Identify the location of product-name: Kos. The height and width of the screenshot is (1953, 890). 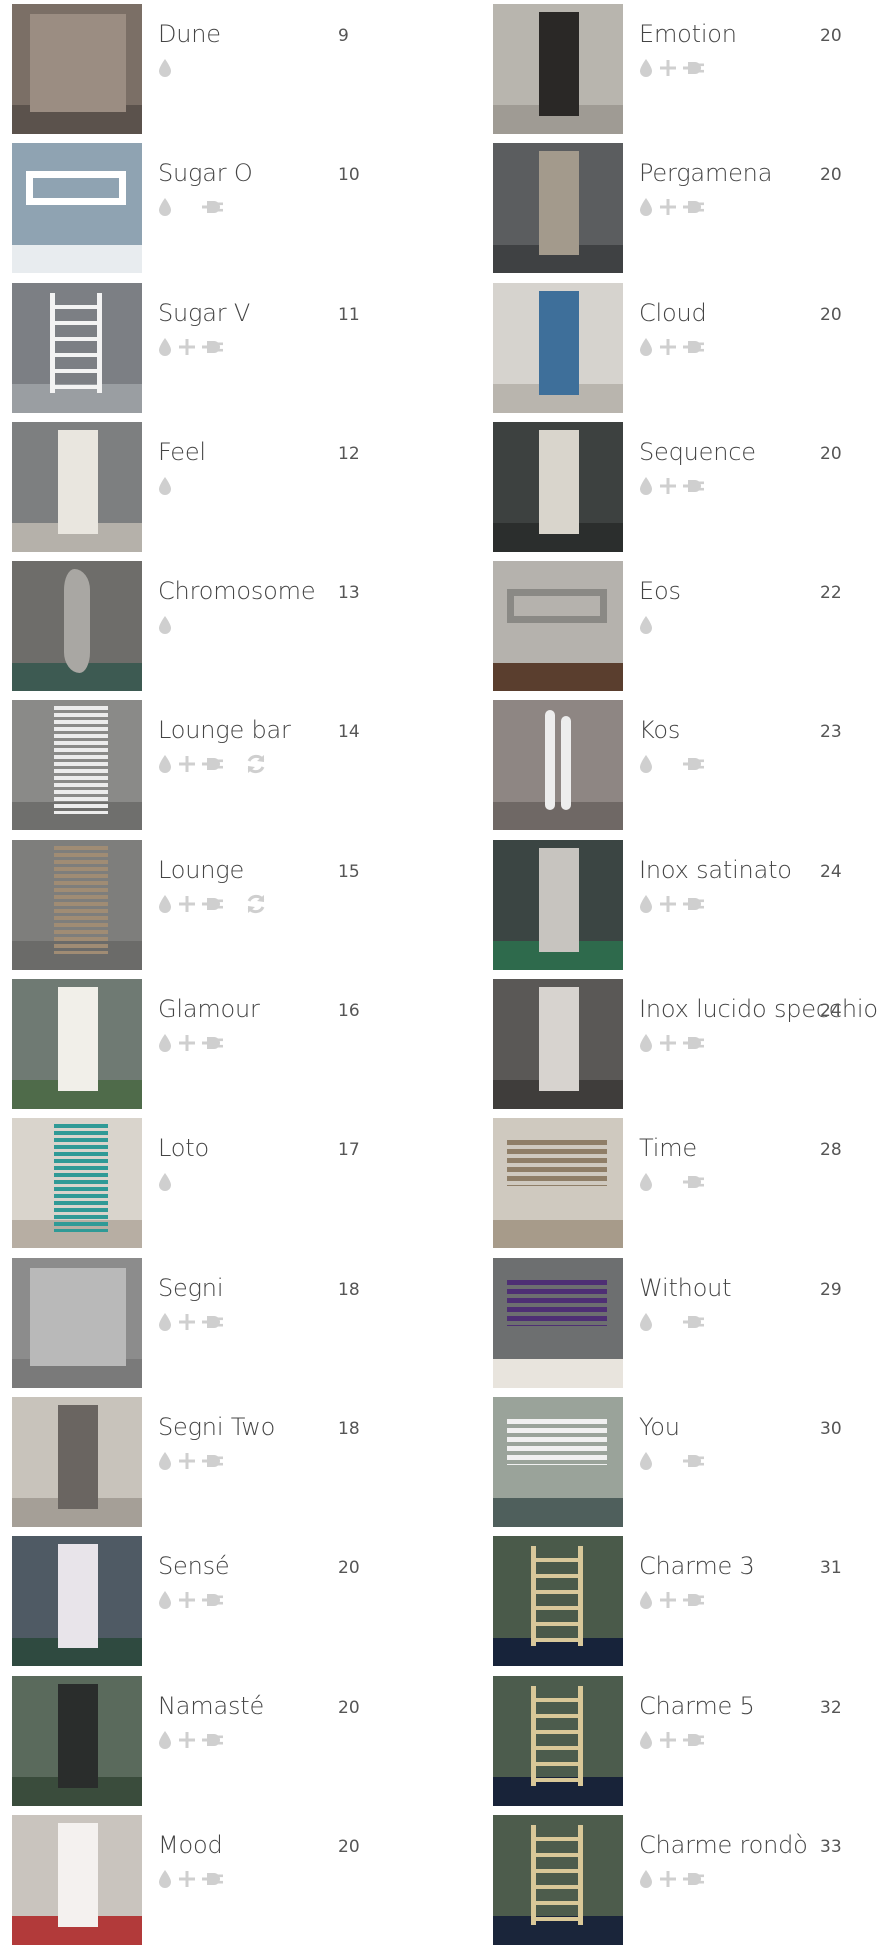
(660, 730).